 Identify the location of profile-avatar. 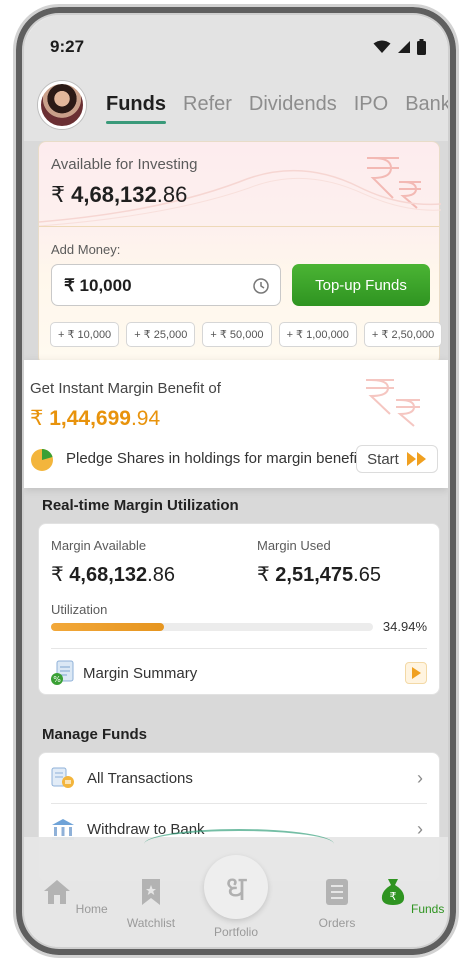
(62, 105).